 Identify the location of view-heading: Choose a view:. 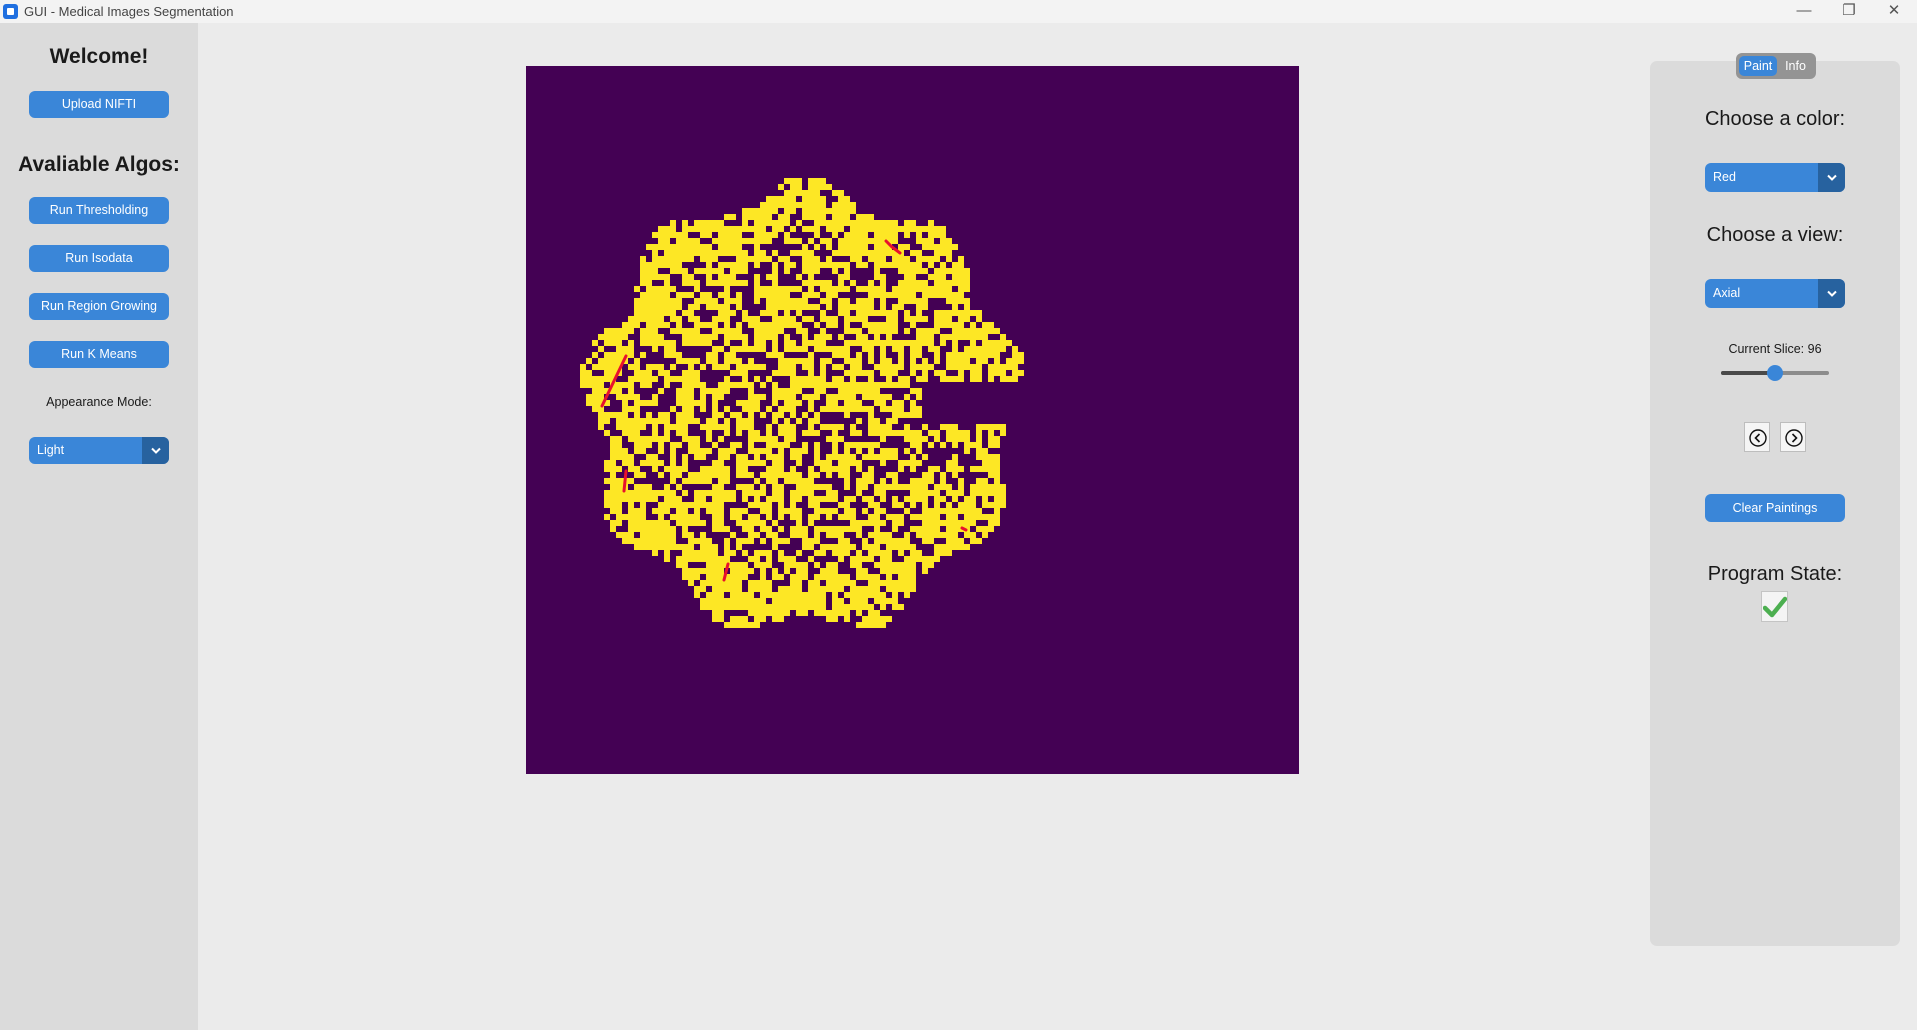
(1775, 235).